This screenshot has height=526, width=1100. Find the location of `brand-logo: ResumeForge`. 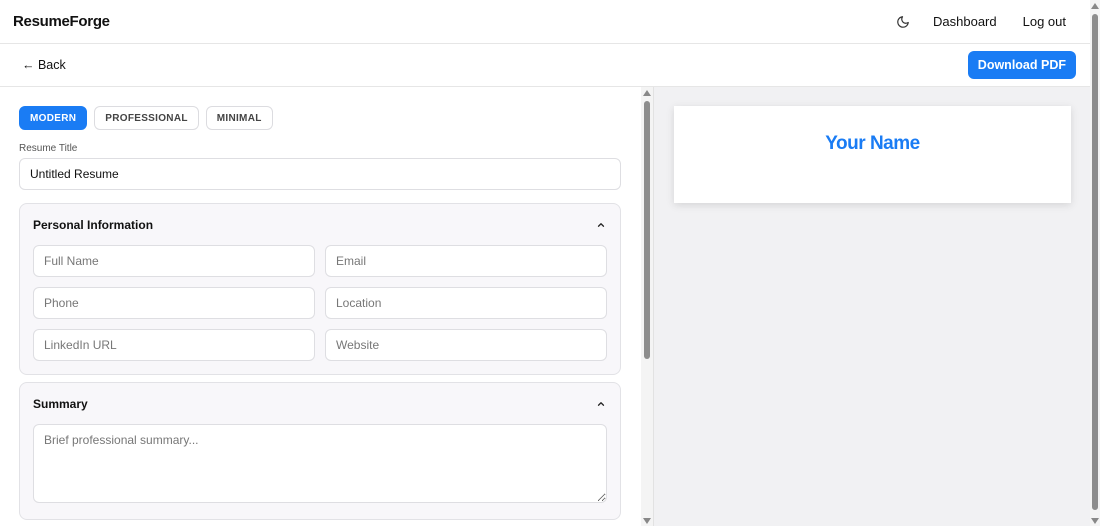

brand-logo: ResumeForge is located at coordinates (61, 21).